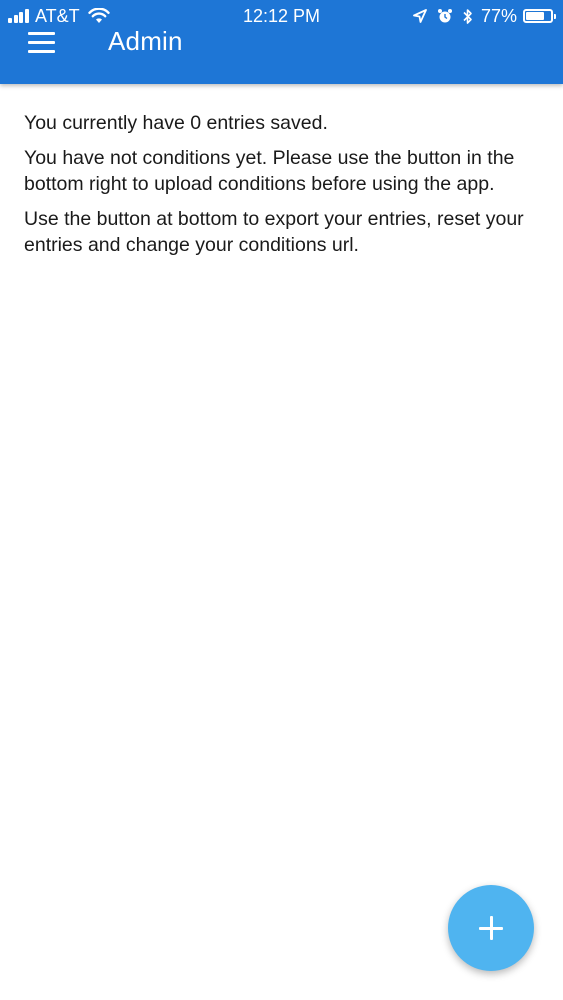 This screenshot has height=1000, width=563. I want to click on menu-button, so click(42, 44).